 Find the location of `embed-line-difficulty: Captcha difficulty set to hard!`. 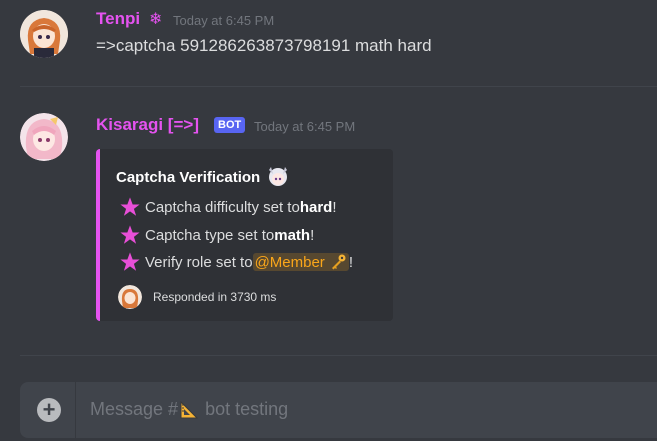

embed-line-difficulty: Captcha difficulty set to hard! is located at coordinates (227, 207).